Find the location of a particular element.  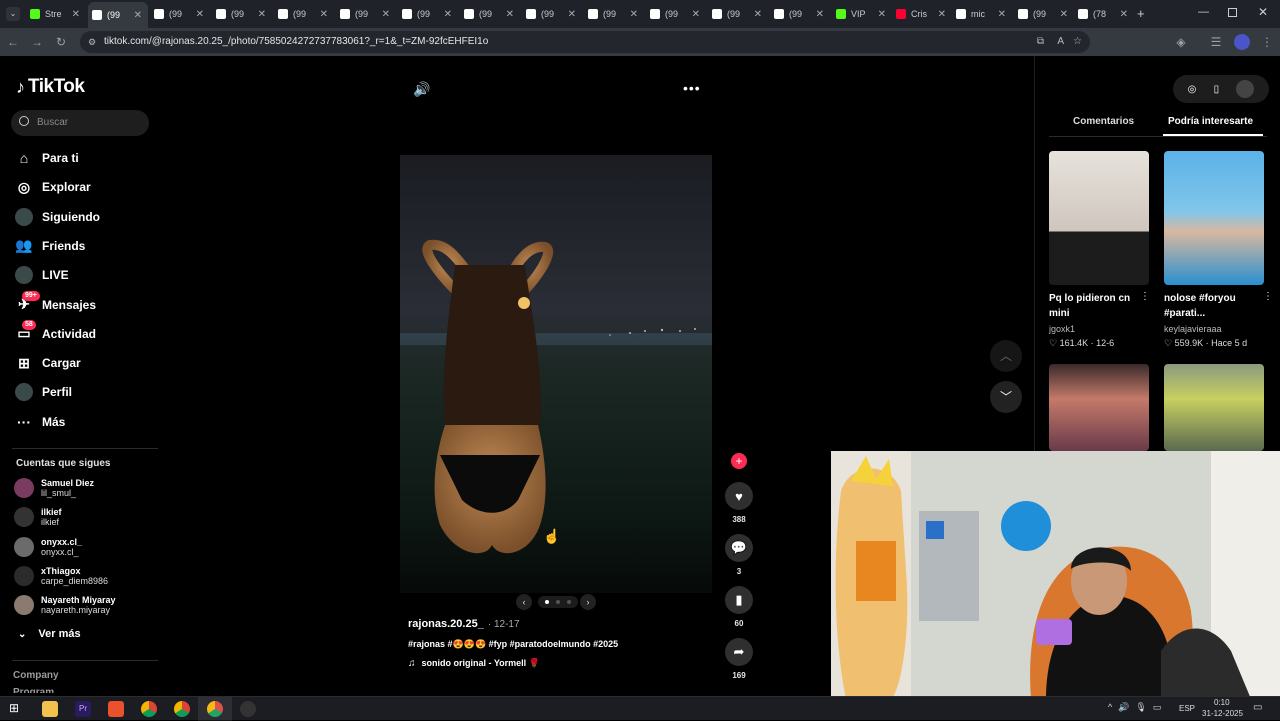

footer-program-link: Program is located at coordinates (33, 690).